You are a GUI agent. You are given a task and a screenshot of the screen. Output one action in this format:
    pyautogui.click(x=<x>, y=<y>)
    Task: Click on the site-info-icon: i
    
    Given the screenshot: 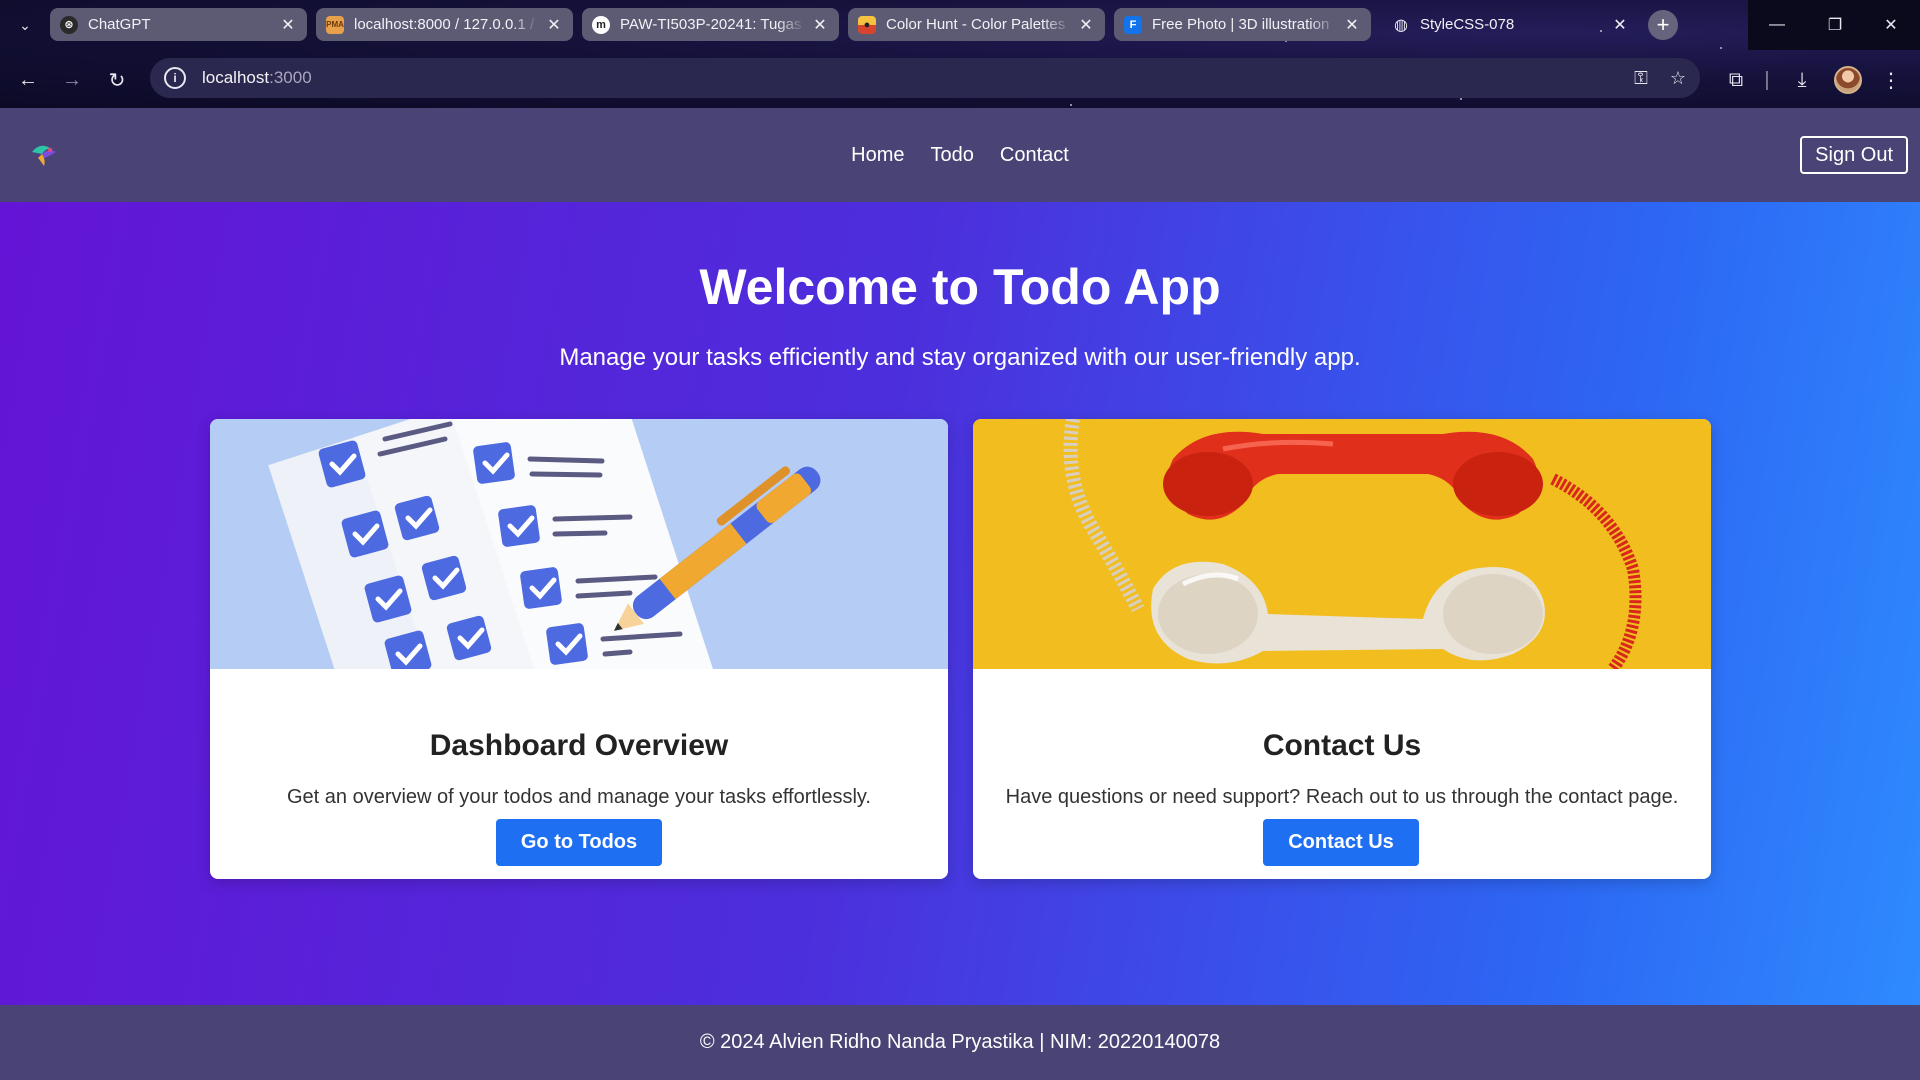 What is the action you would take?
    pyautogui.click(x=175, y=78)
    